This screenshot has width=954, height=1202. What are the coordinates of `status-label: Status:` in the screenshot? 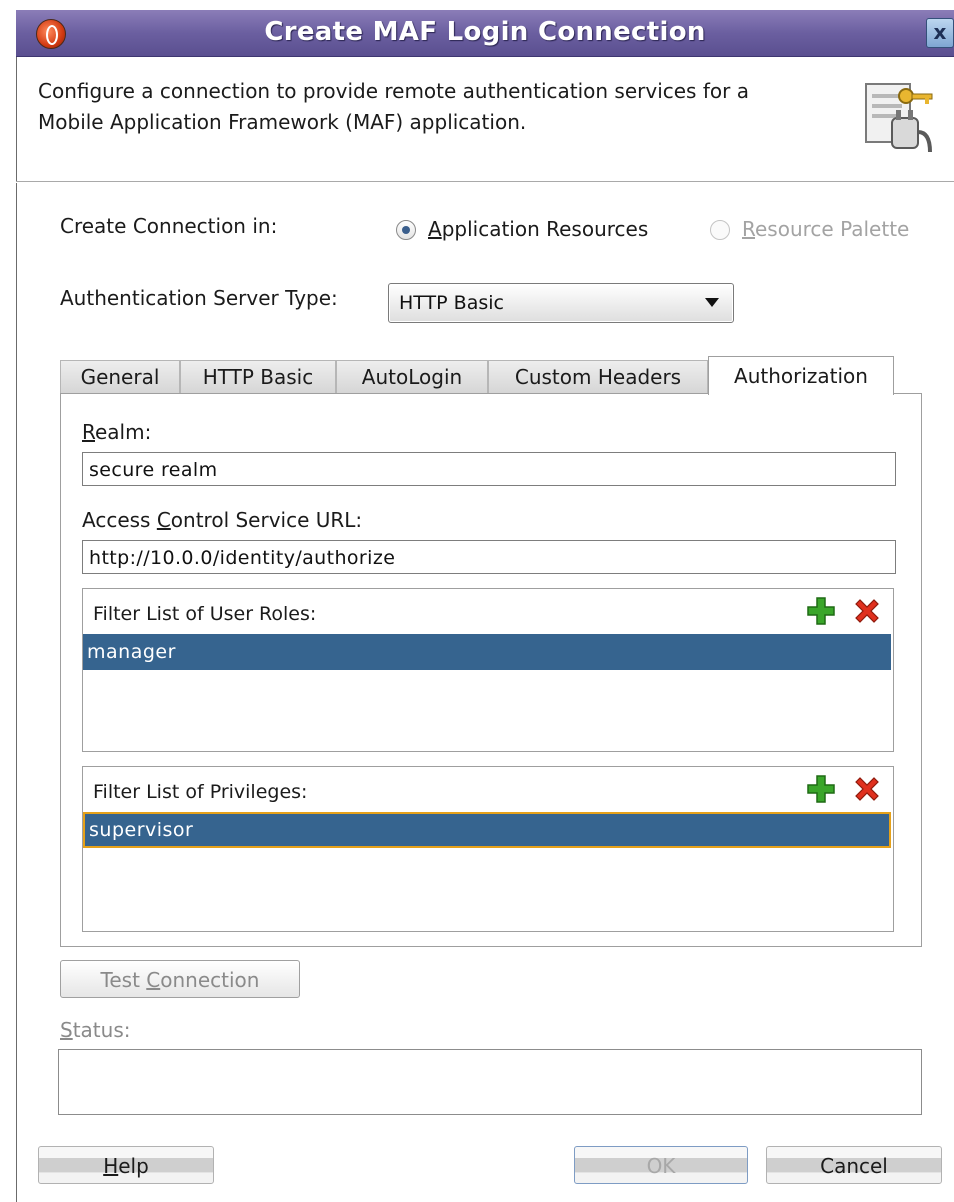 It's located at (95, 1030).